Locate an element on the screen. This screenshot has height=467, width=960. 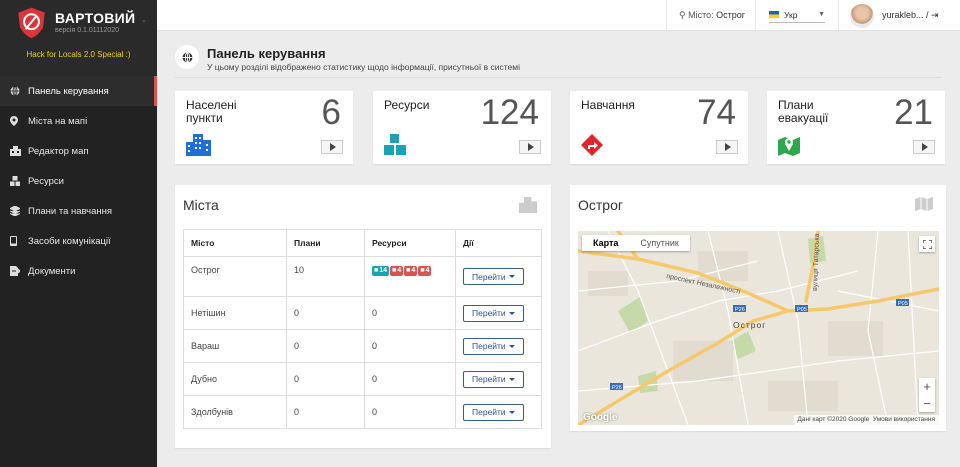
city-name: Здолбунів is located at coordinates (212, 412).